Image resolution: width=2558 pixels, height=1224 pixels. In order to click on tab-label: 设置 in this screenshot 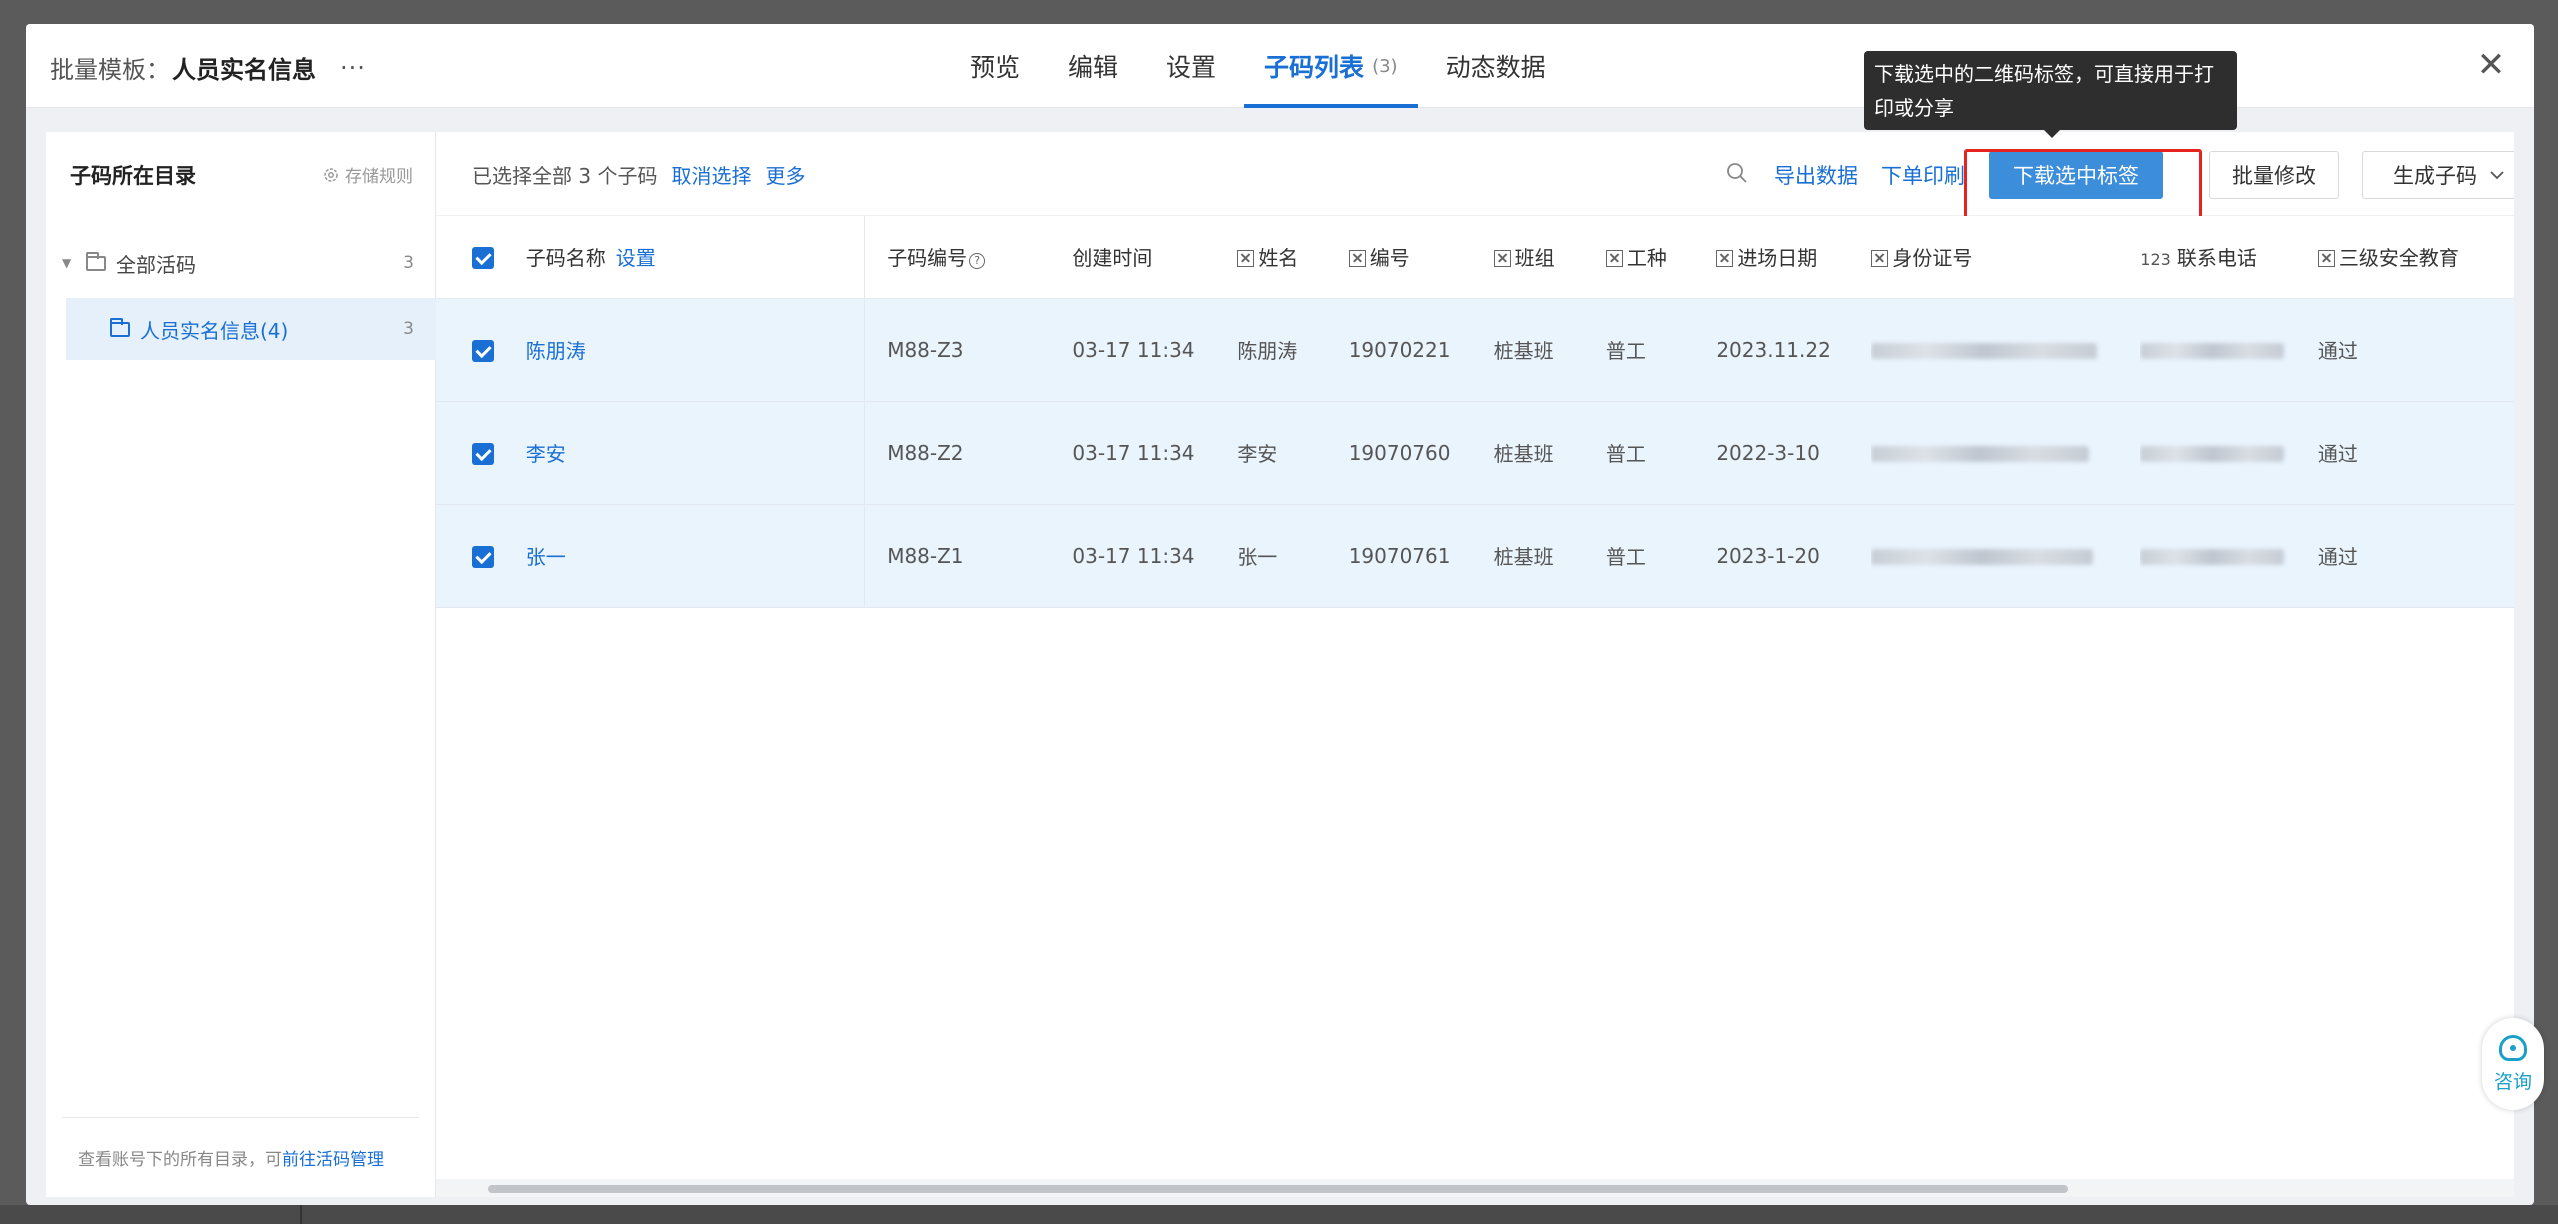, I will do `click(1191, 67)`.